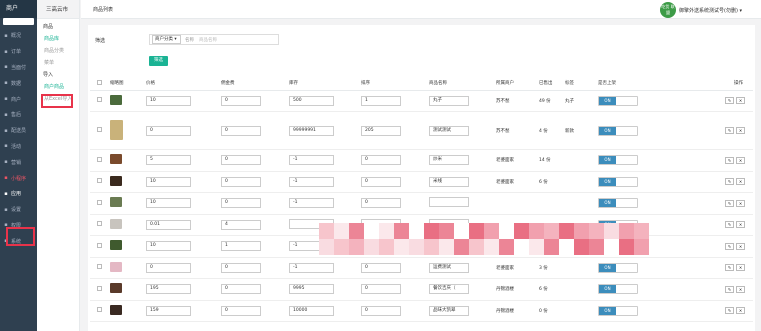 The width and height of the screenshot is (761, 331). I want to click on goods-name-field, so click(449, 202).